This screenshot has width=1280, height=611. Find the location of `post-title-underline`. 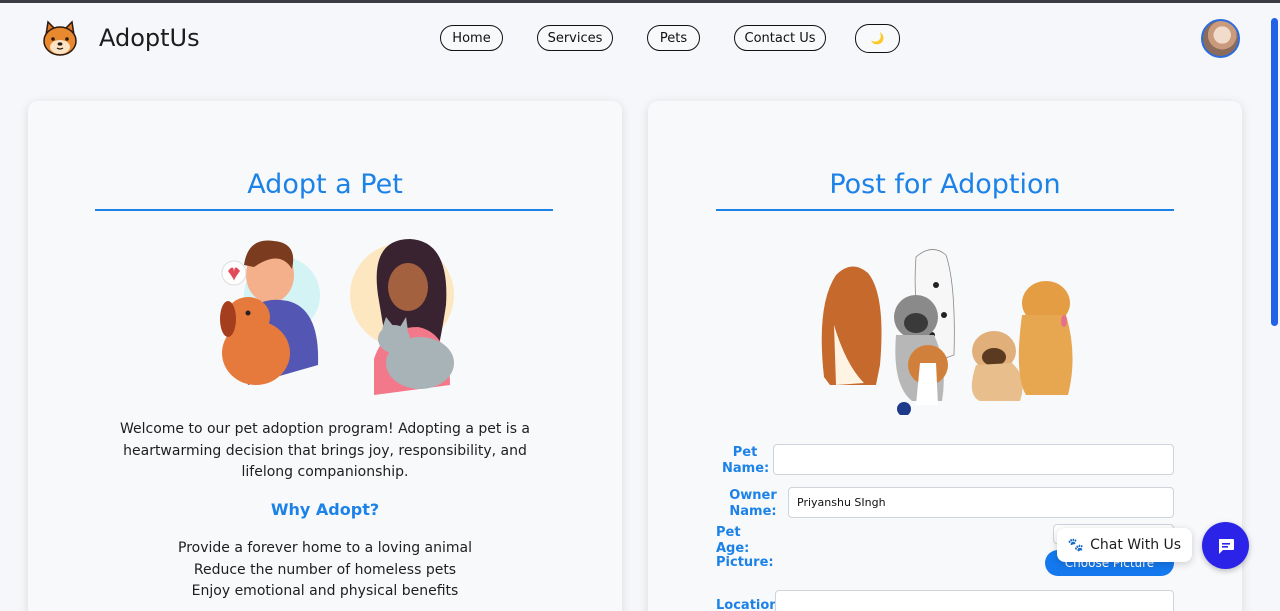

post-title-underline is located at coordinates (945, 210).